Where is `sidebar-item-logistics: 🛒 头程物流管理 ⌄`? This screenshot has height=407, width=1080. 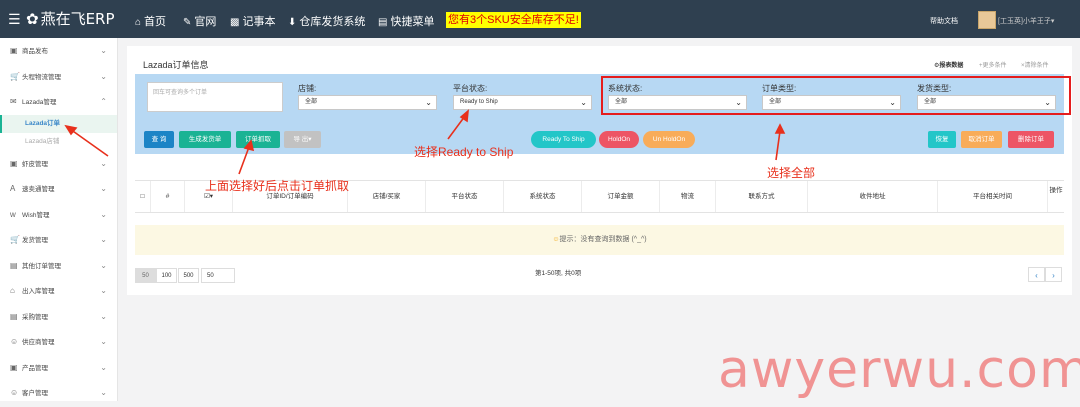 sidebar-item-logistics: 🛒 头程物流管理 ⌄ is located at coordinates (58, 77).